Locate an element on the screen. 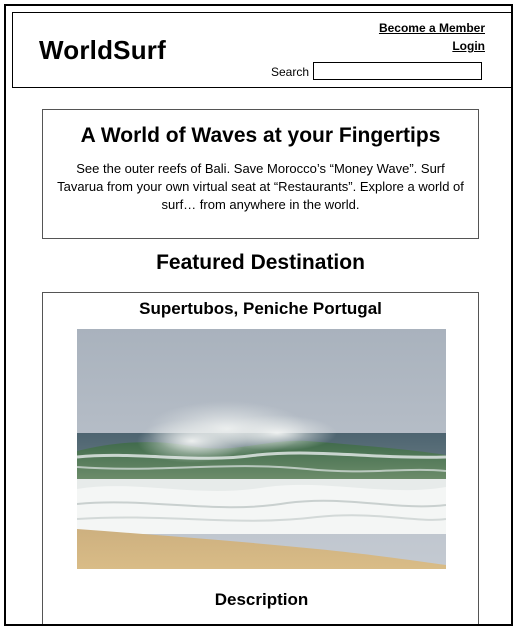  site-header: WorldSurf Become a Member Login Search is located at coordinates (261, 50).